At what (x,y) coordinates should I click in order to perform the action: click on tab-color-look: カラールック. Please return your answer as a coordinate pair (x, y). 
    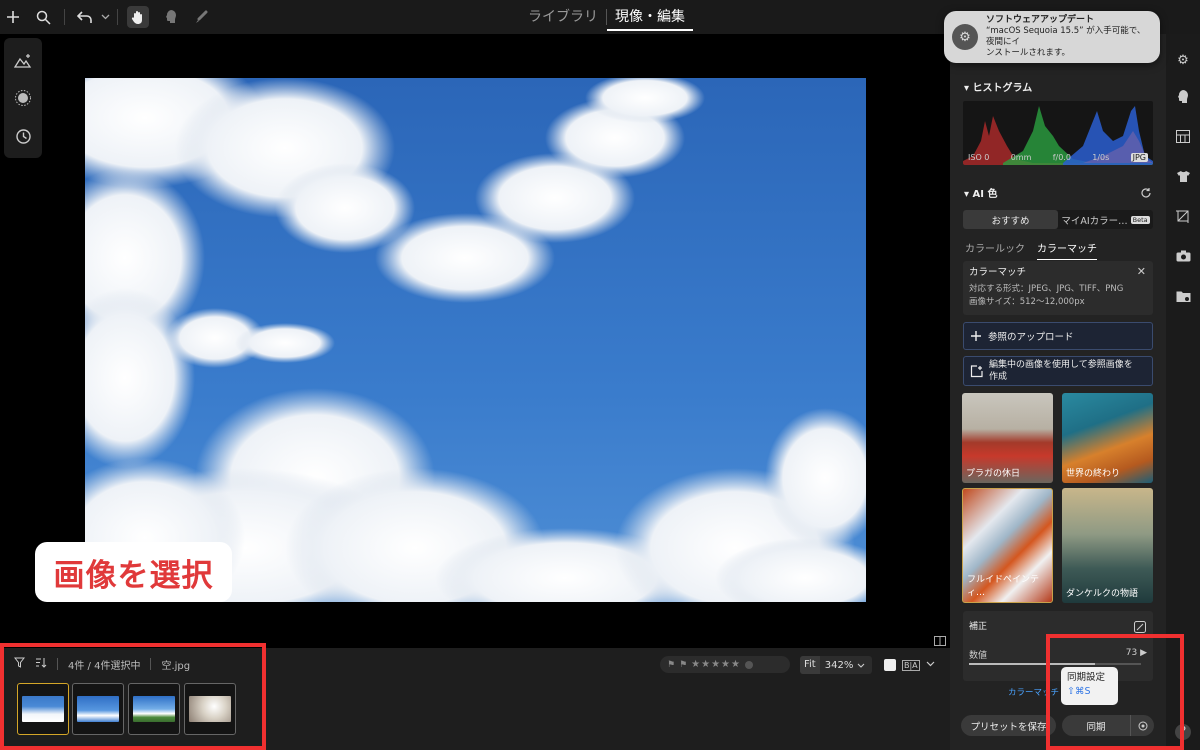
    Looking at the image, I should click on (995, 250).